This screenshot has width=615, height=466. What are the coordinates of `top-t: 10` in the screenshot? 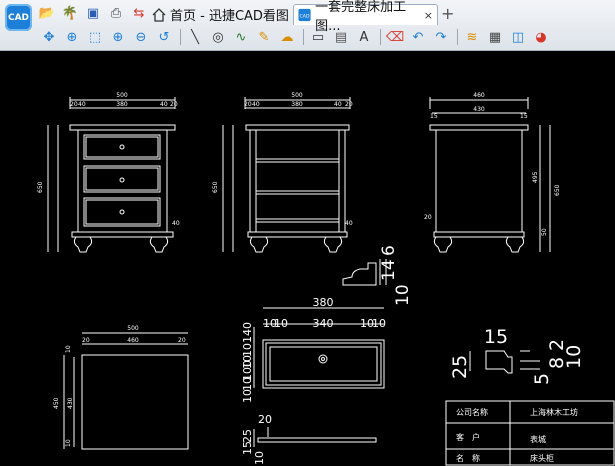 It's located at (68, 349).